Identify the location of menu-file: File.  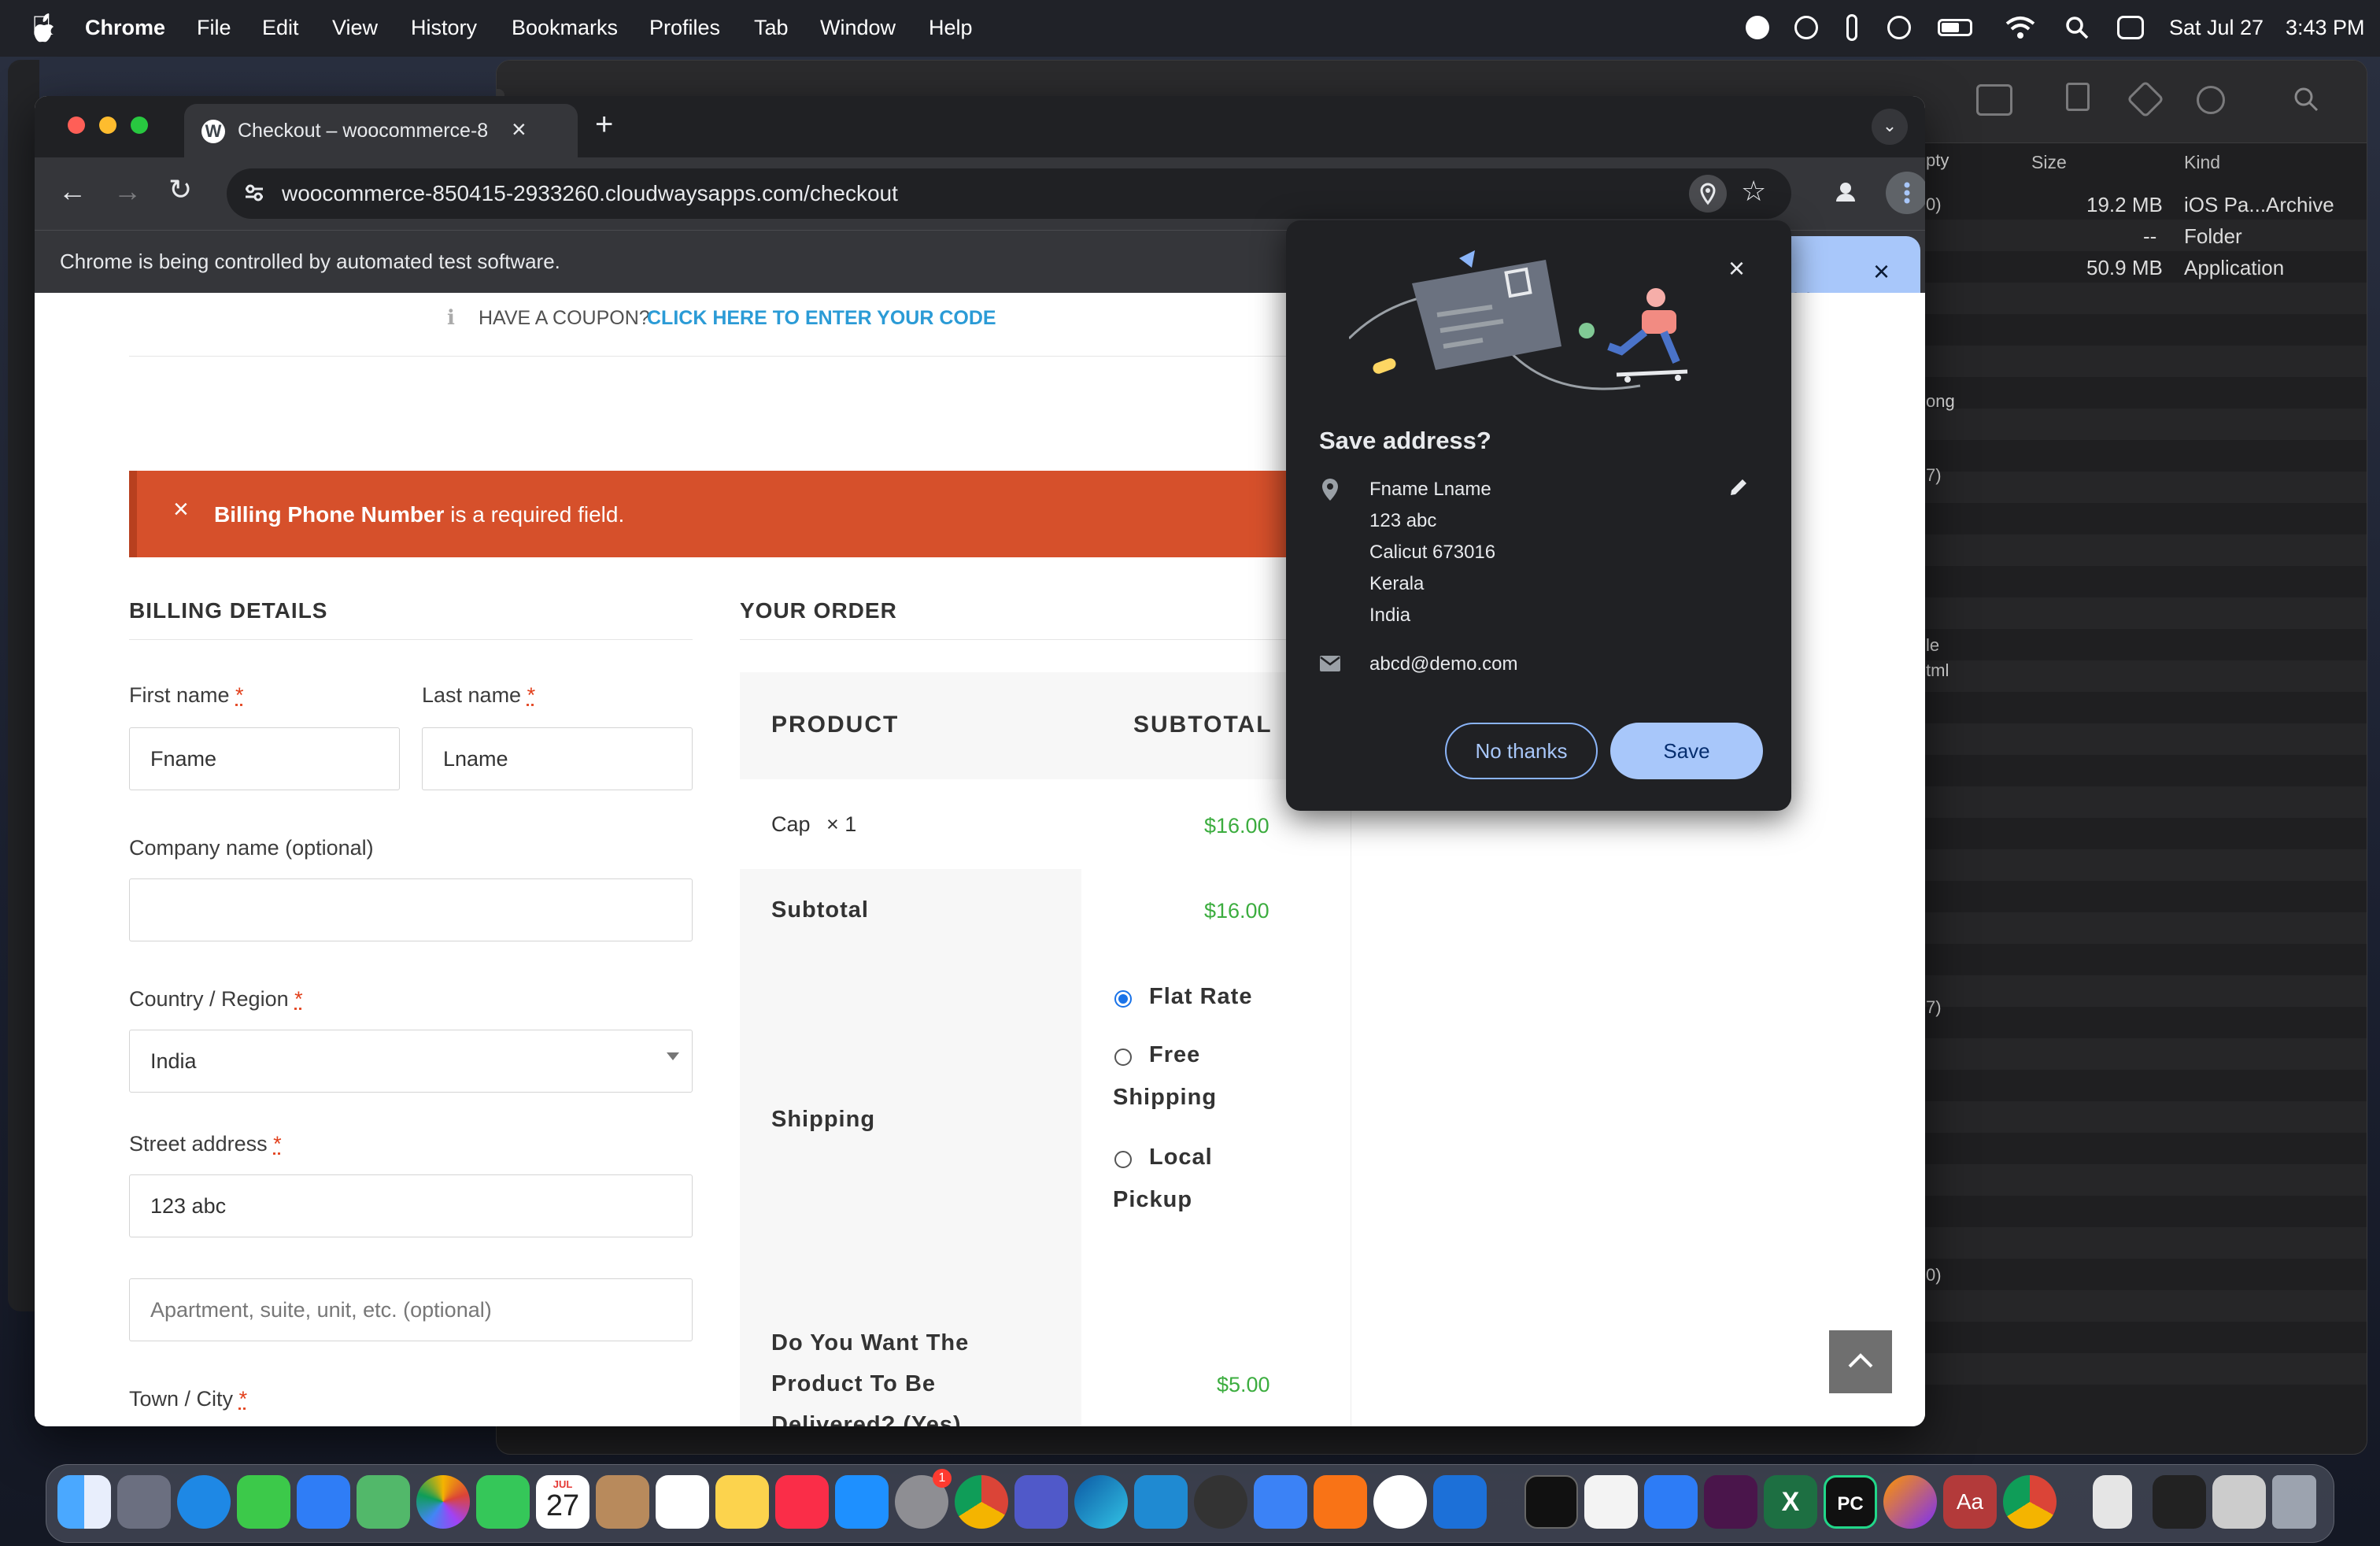
(214, 28).